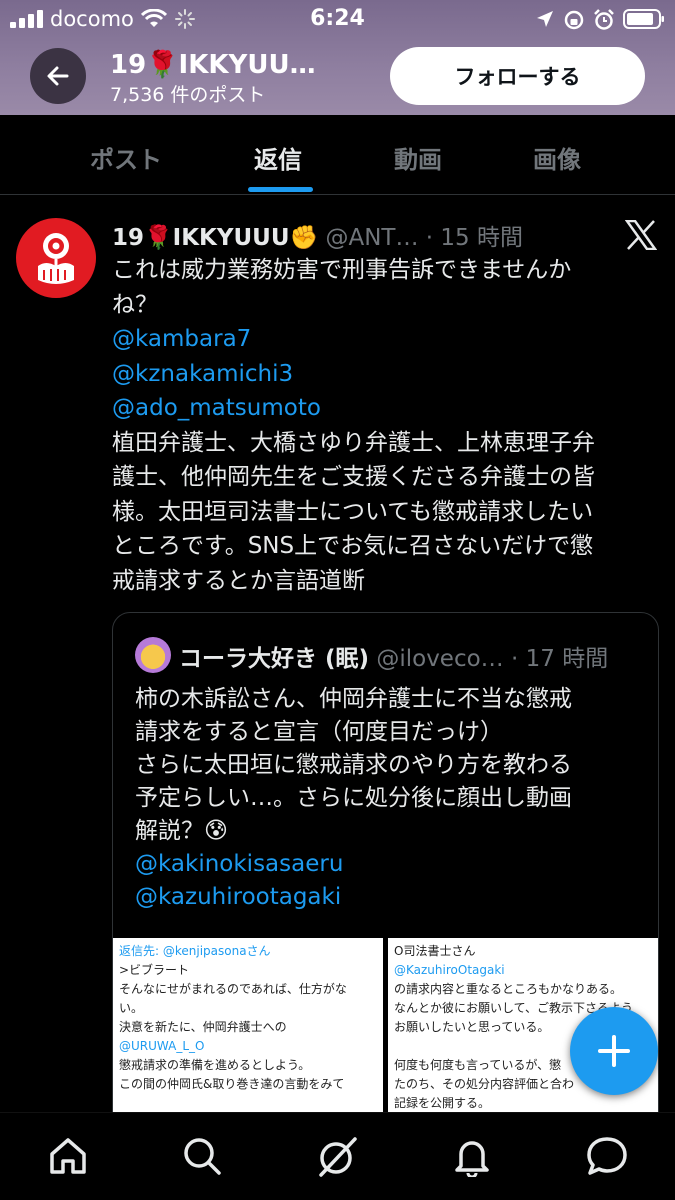  I want to click on alarm-icon, so click(604, 19).